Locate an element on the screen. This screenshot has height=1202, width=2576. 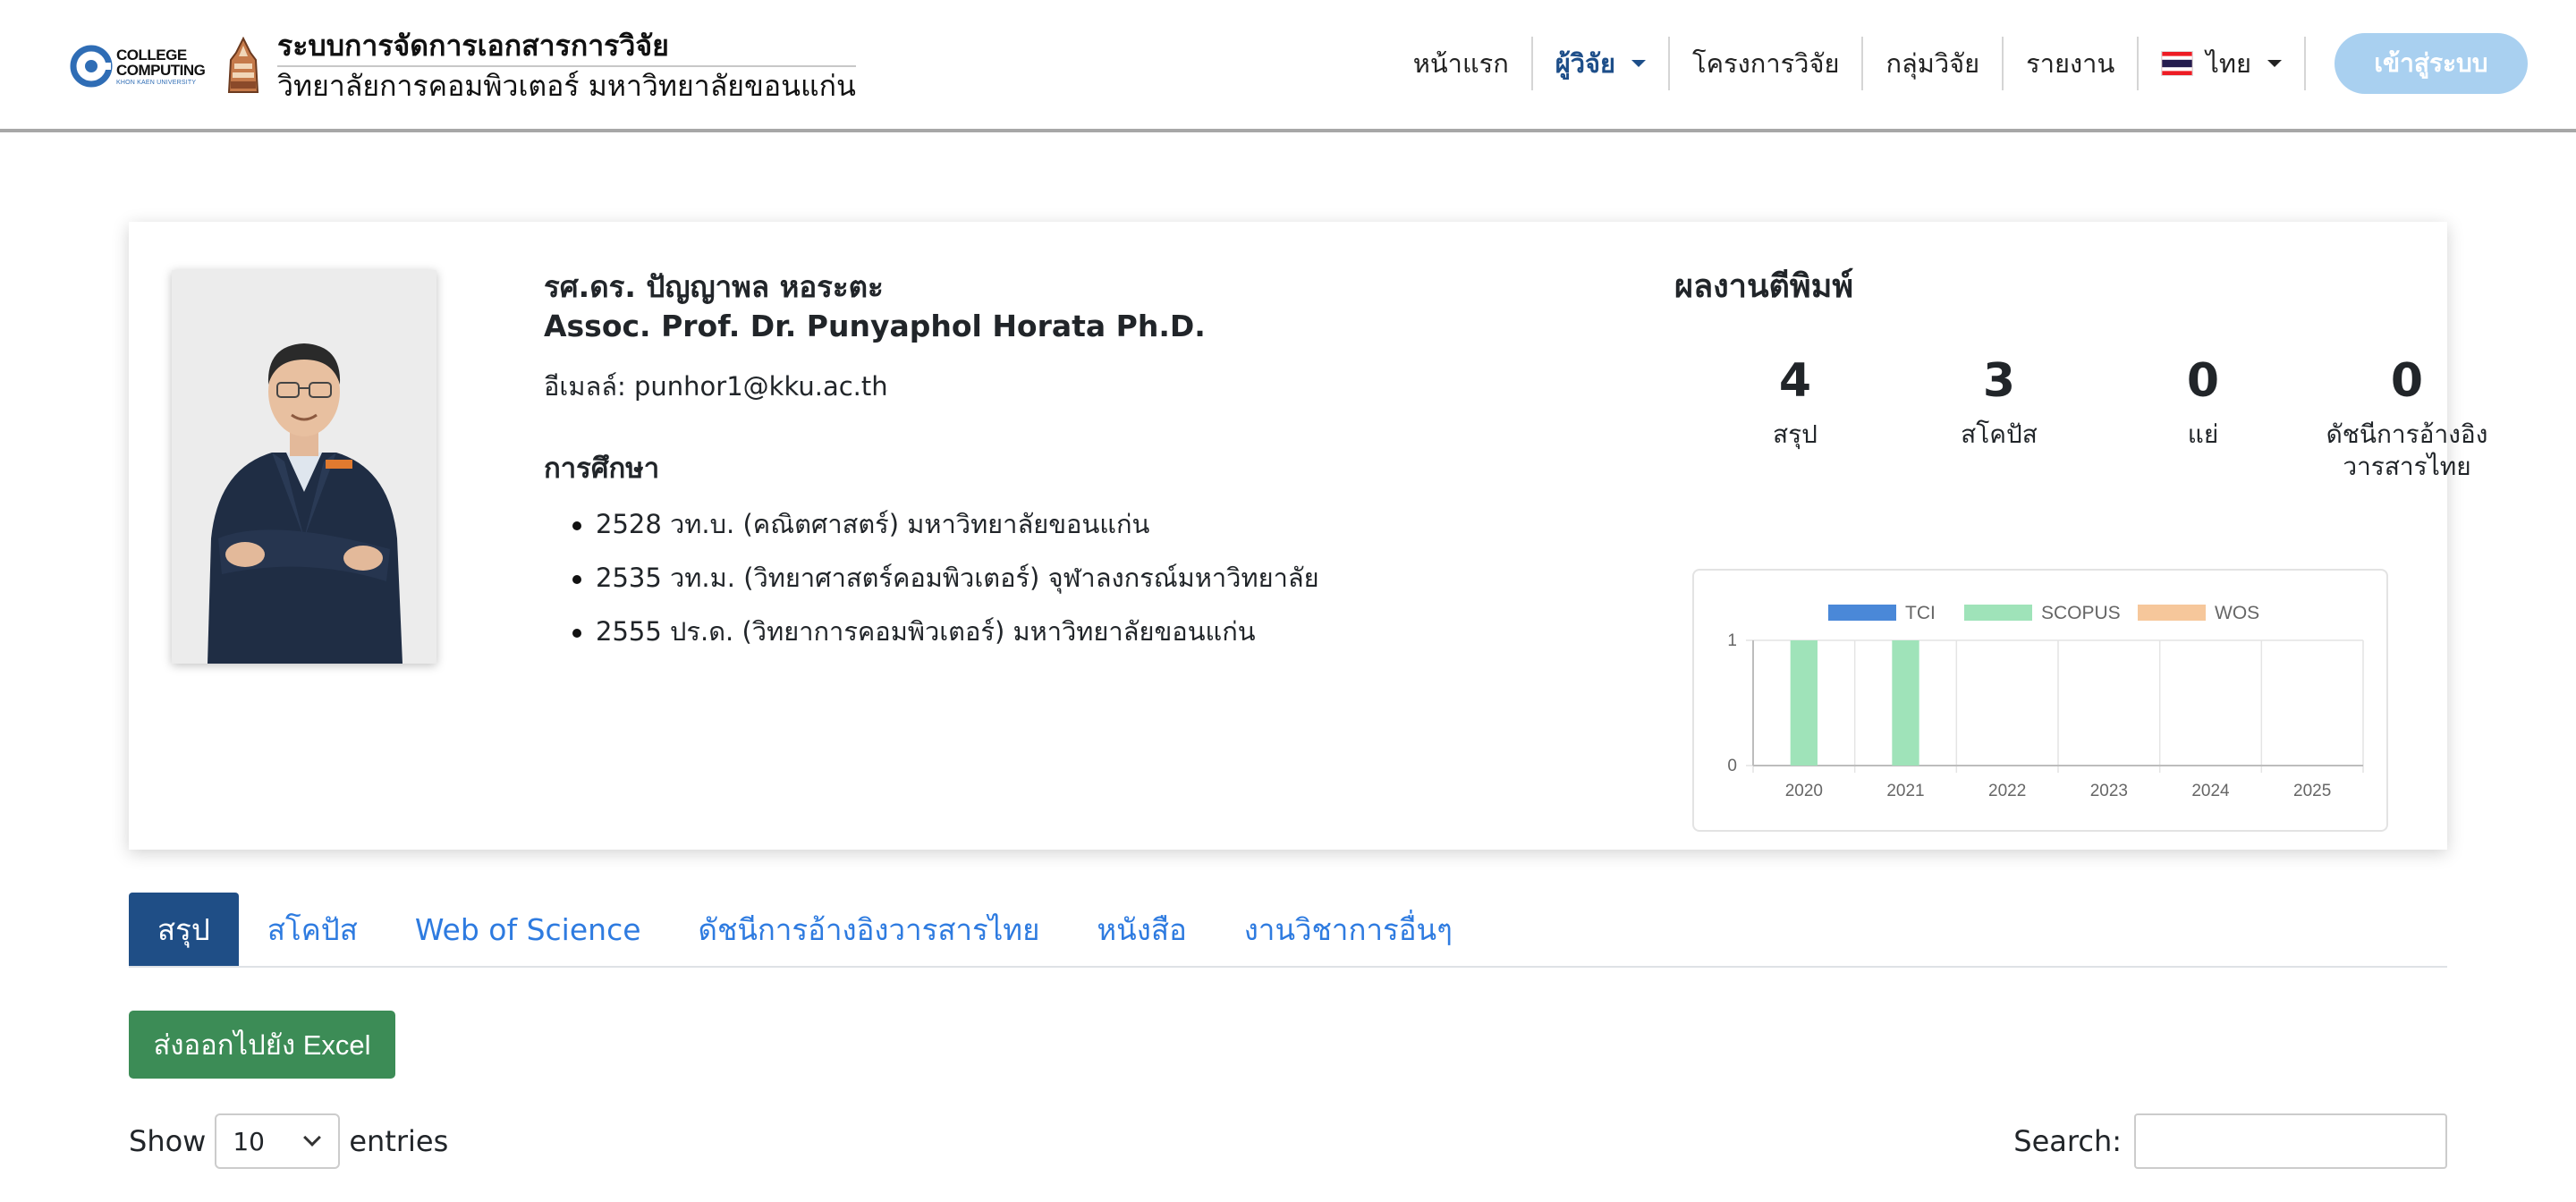
x-tick-label: 2023 is located at coordinates (2109, 791).